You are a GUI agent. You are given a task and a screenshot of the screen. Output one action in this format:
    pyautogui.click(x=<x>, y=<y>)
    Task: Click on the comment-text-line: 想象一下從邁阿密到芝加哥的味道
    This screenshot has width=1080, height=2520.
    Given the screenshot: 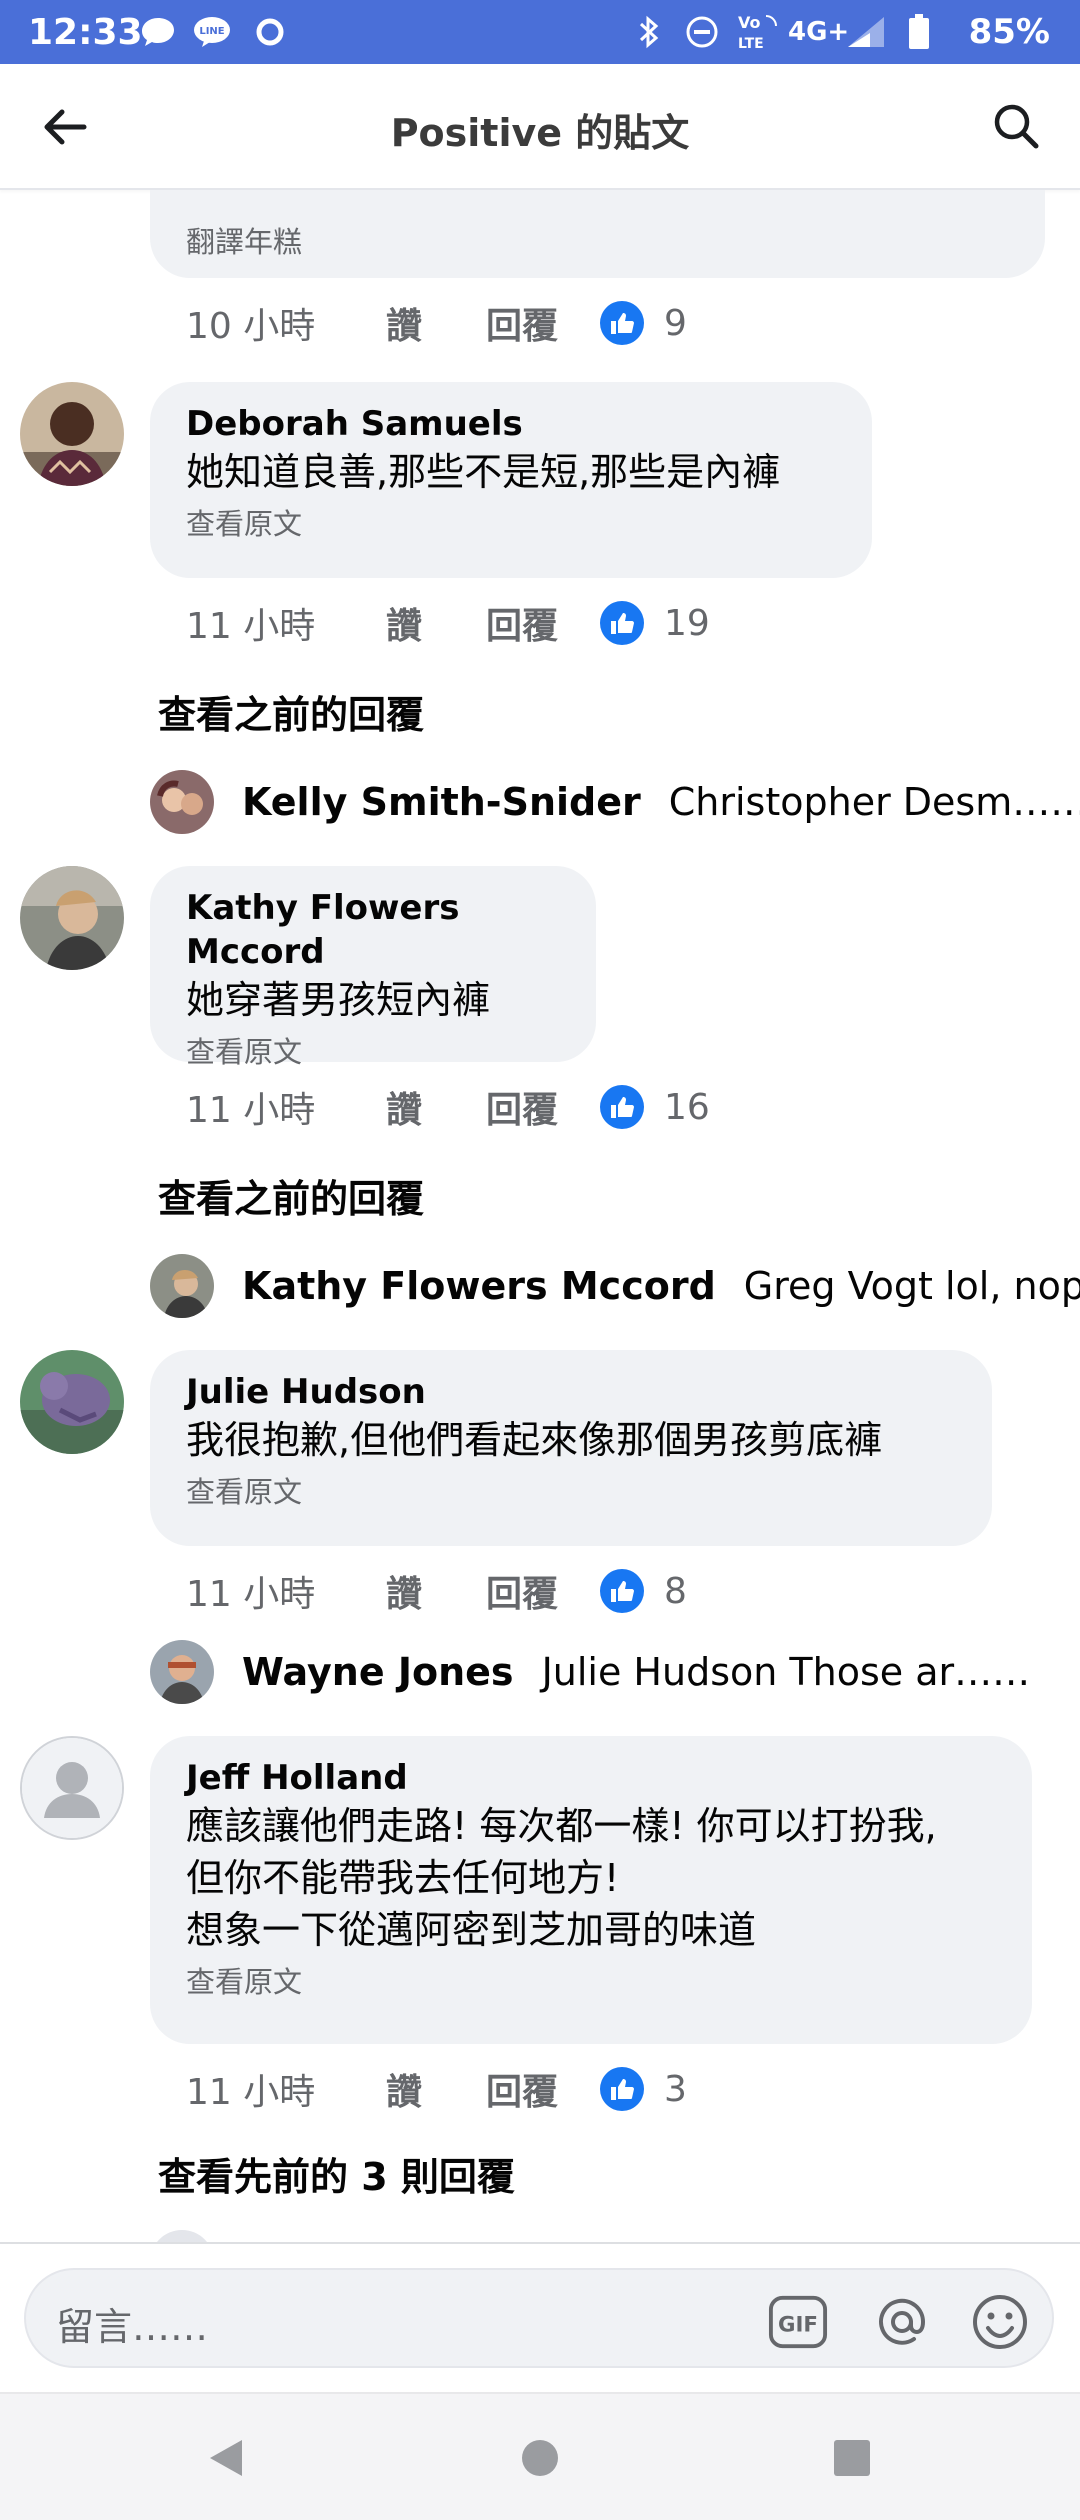 What is the action you would take?
    pyautogui.click(x=471, y=1930)
    